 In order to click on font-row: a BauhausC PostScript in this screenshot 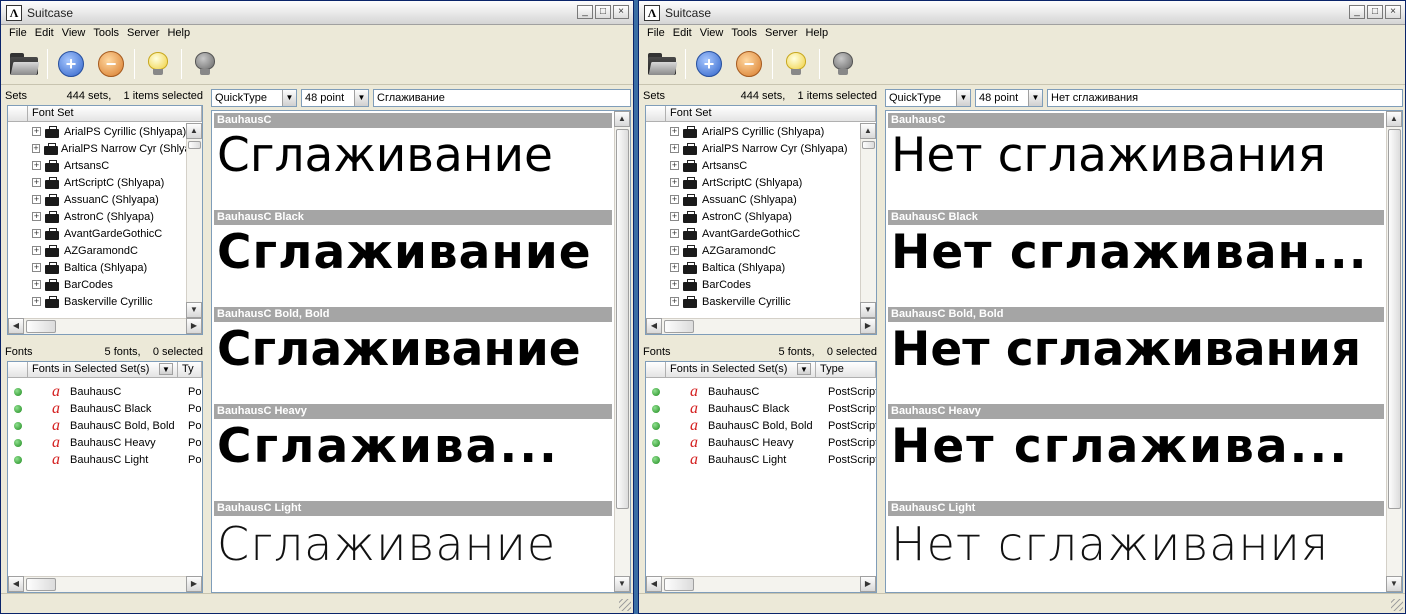, I will do `click(761, 391)`.